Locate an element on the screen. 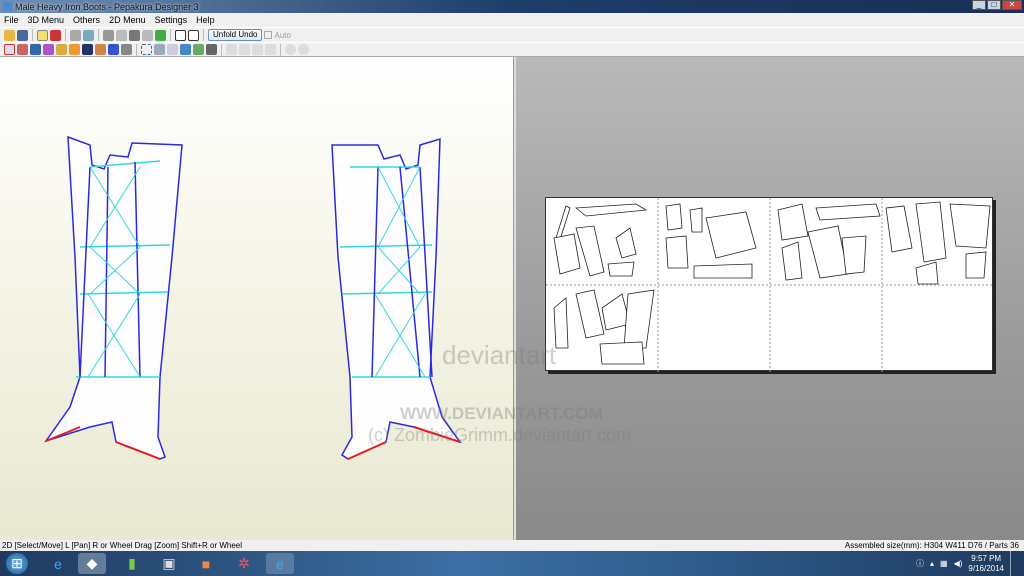  color-icon is located at coordinates (48, 49).